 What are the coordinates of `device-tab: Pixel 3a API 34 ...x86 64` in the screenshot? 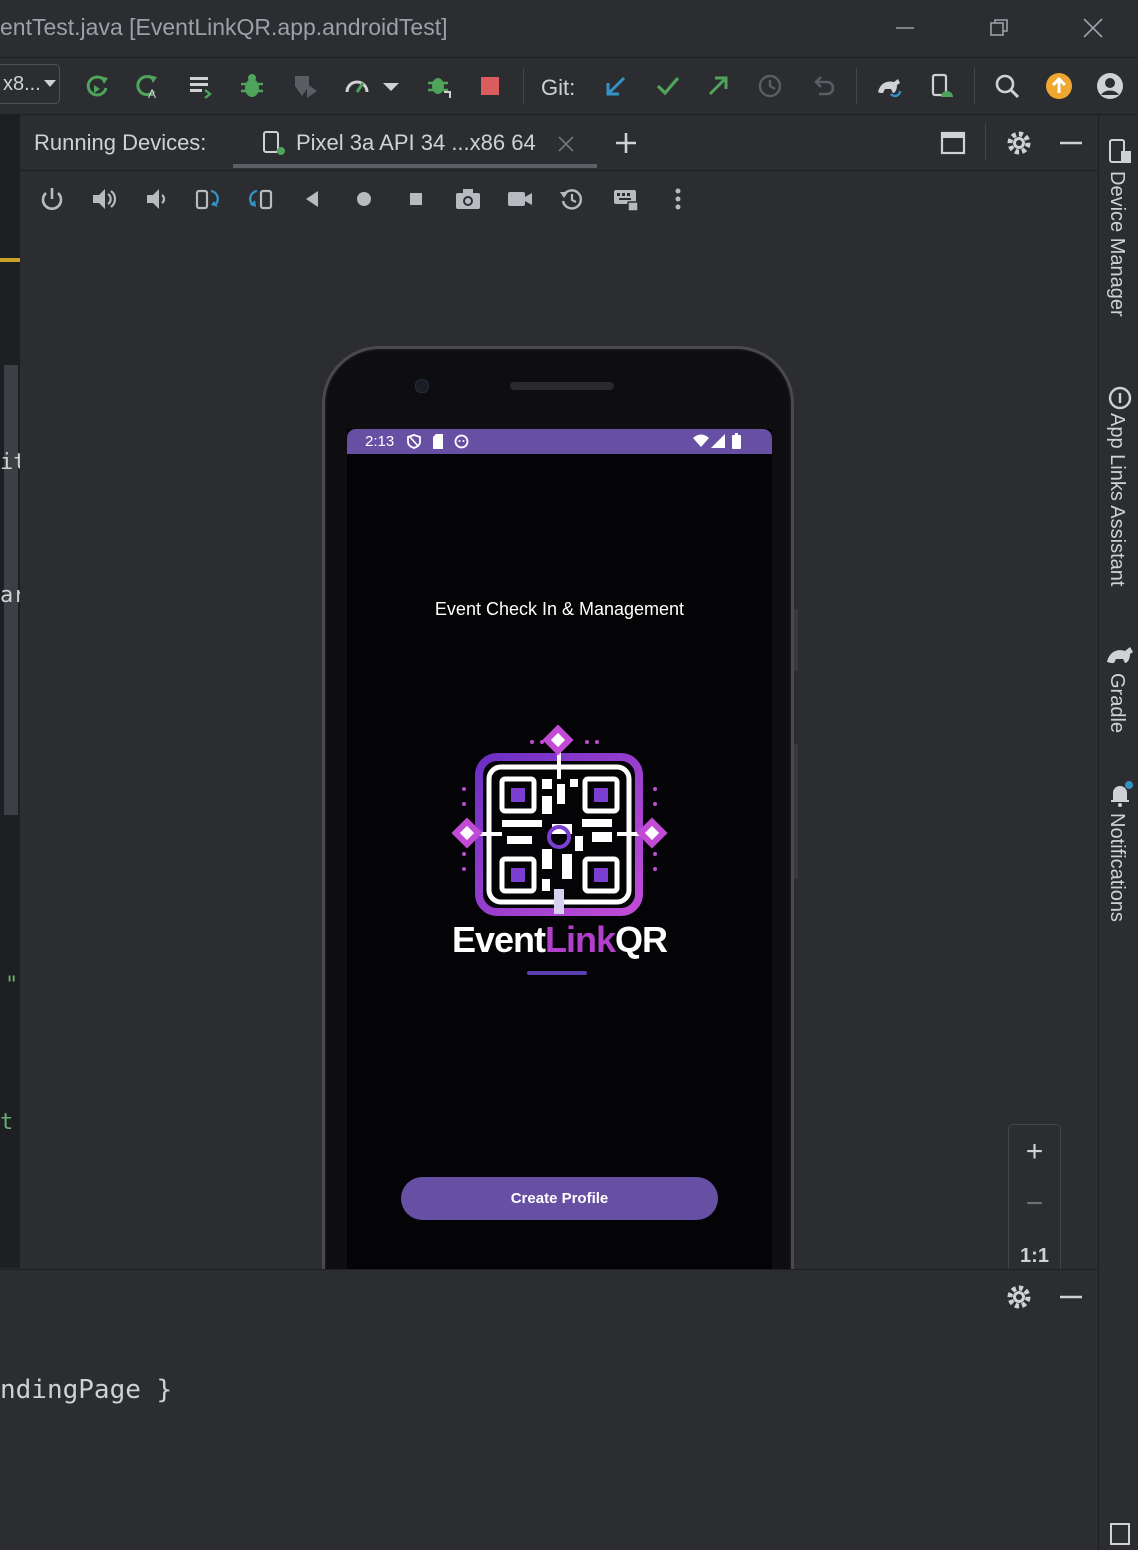 It's located at (415, 142).